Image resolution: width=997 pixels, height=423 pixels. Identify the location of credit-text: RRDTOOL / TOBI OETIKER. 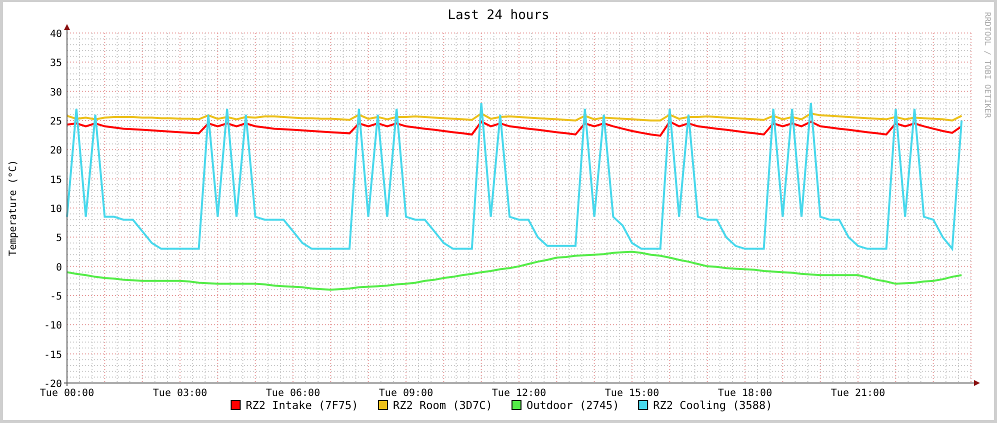
(987, 65).